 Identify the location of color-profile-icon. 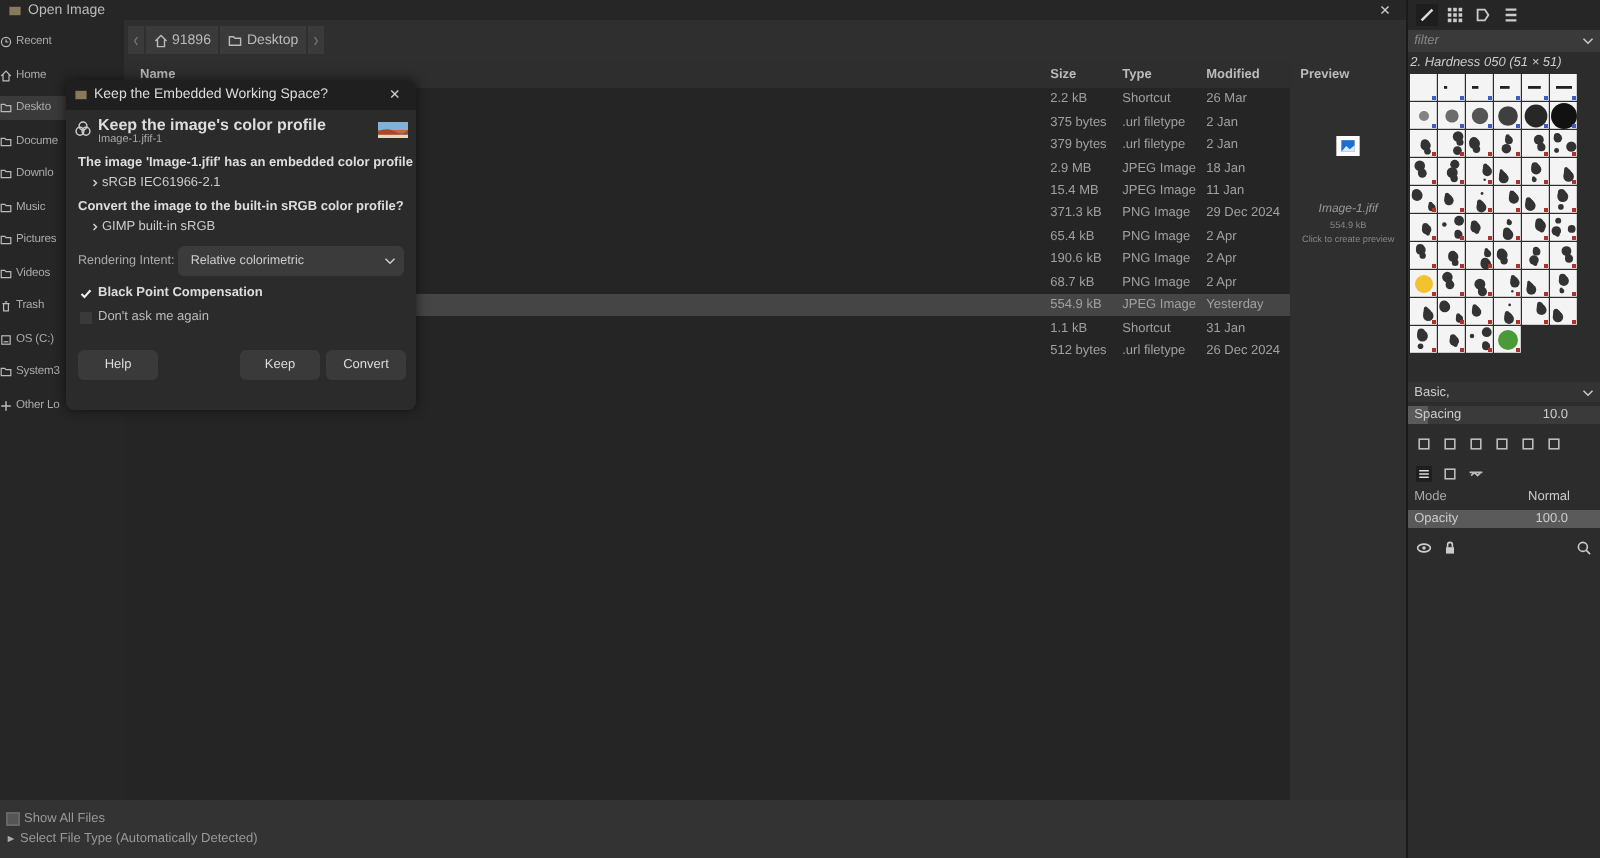
(83, 129).